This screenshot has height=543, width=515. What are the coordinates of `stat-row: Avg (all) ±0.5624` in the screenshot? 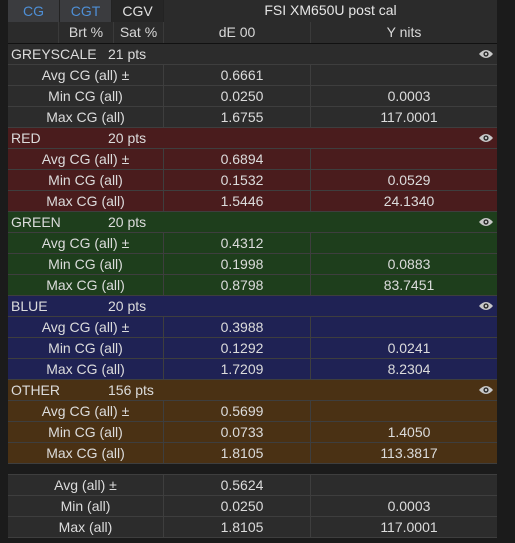 It's located at (252, 485).